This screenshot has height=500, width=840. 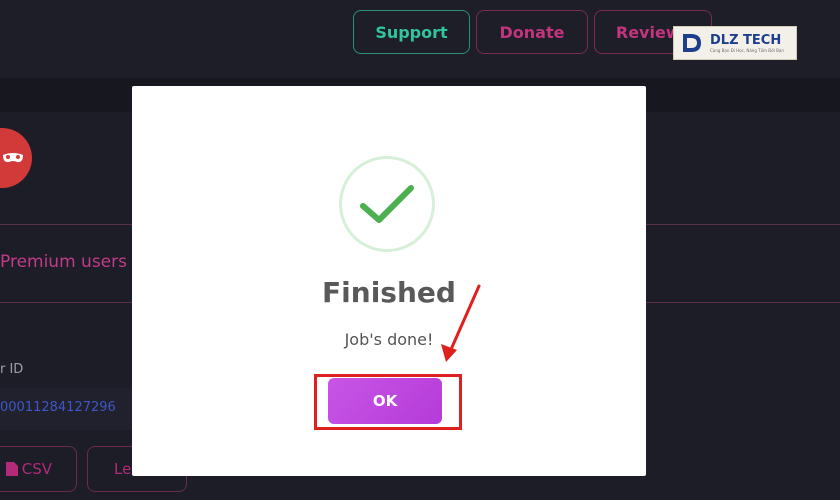 What do you see at coordinates (411, 32) in the screenshot?
I see `support-button: Support` at bounding box center [411, 32].